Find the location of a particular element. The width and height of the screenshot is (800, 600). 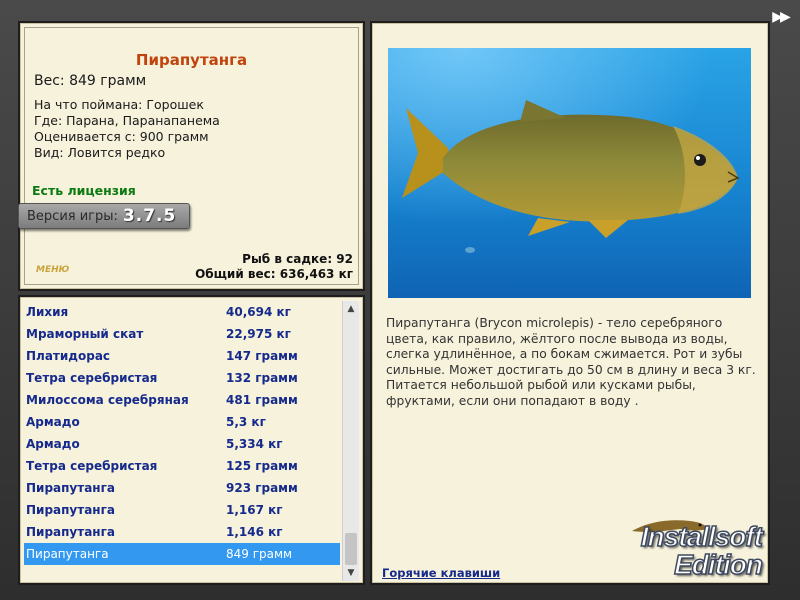

catch-row-fish-weight: 5,334 кг is located at coordinates (254, 444).